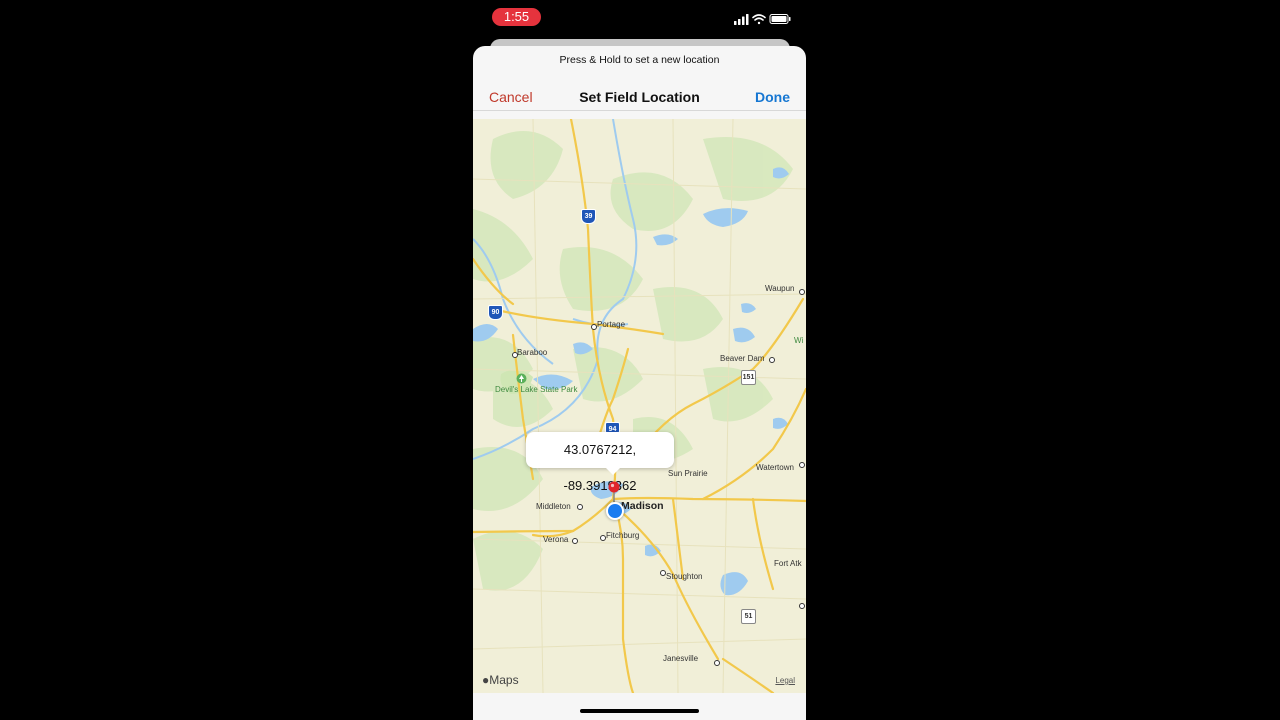 The width and height of the screenshot is (1280, 720). I want to click on janesville-marker, so click(717, 663).